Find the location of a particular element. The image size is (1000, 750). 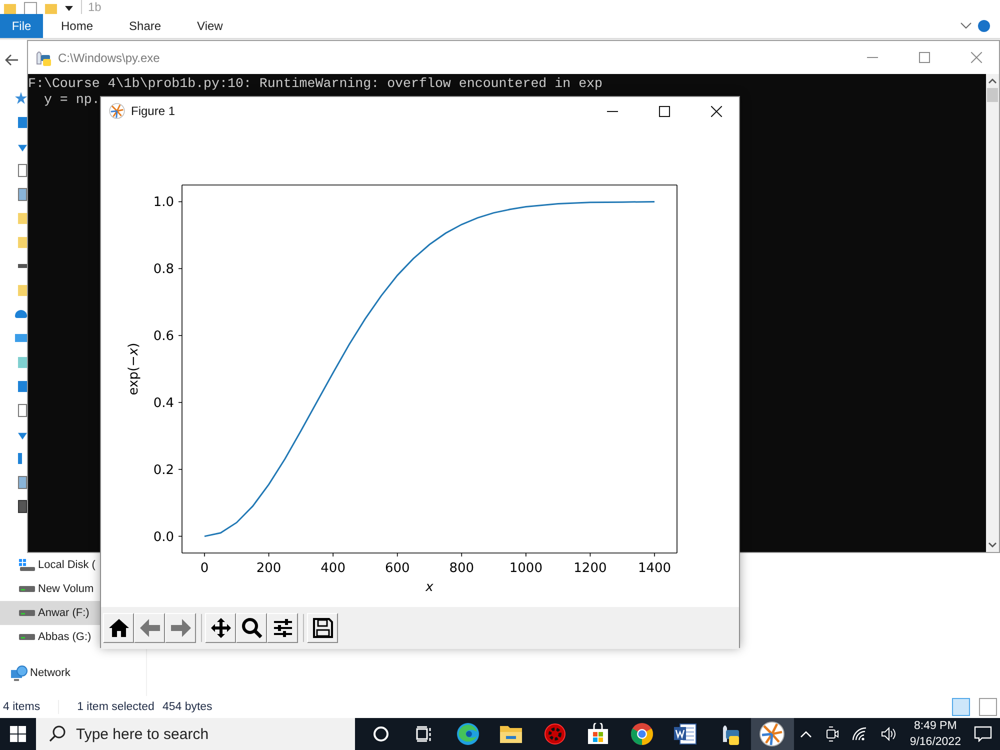

arrow-right-icon is located at coordinates (181, 628).